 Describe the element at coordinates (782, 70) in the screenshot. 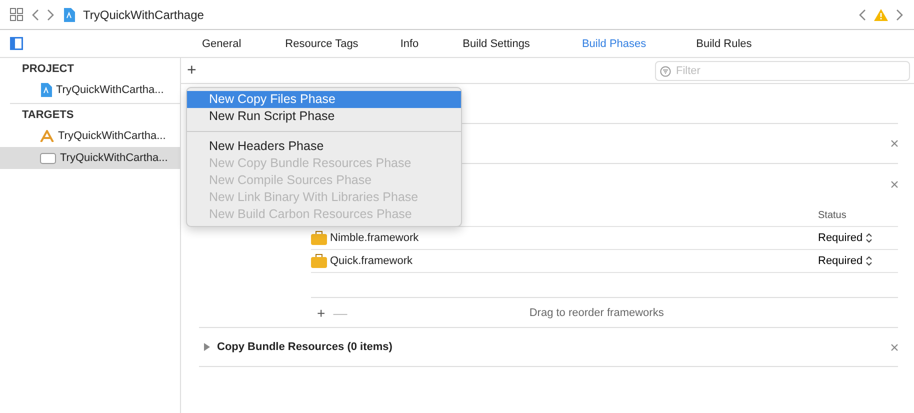

I see `filter-field: Filter` at that location.